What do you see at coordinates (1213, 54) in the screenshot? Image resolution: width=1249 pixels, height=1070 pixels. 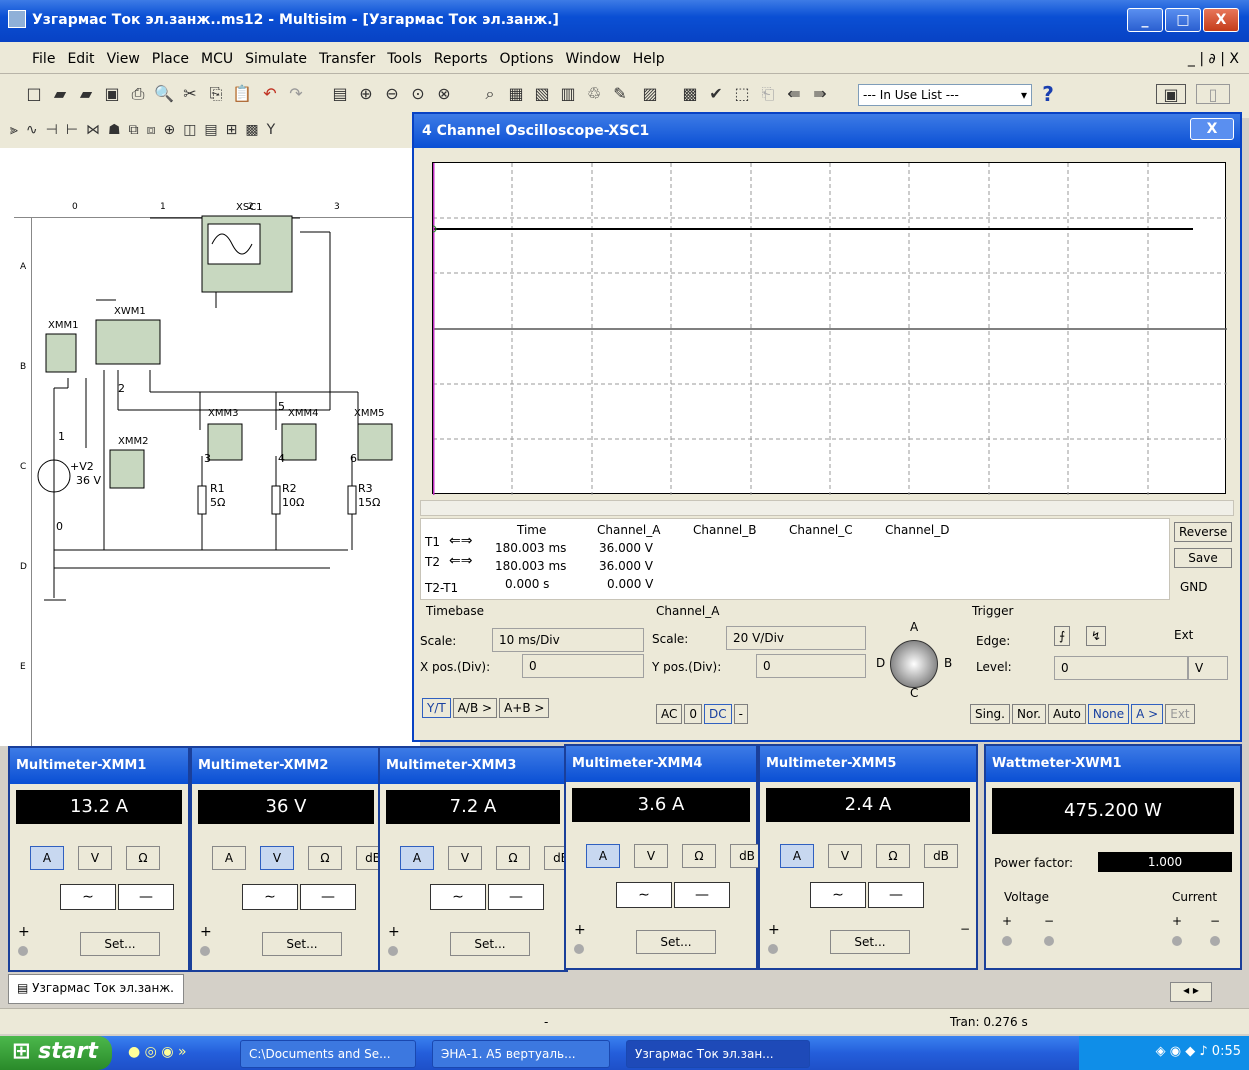 I see `mdi-controls: _ | ∂ | X` at bounding box center [1213, 54].